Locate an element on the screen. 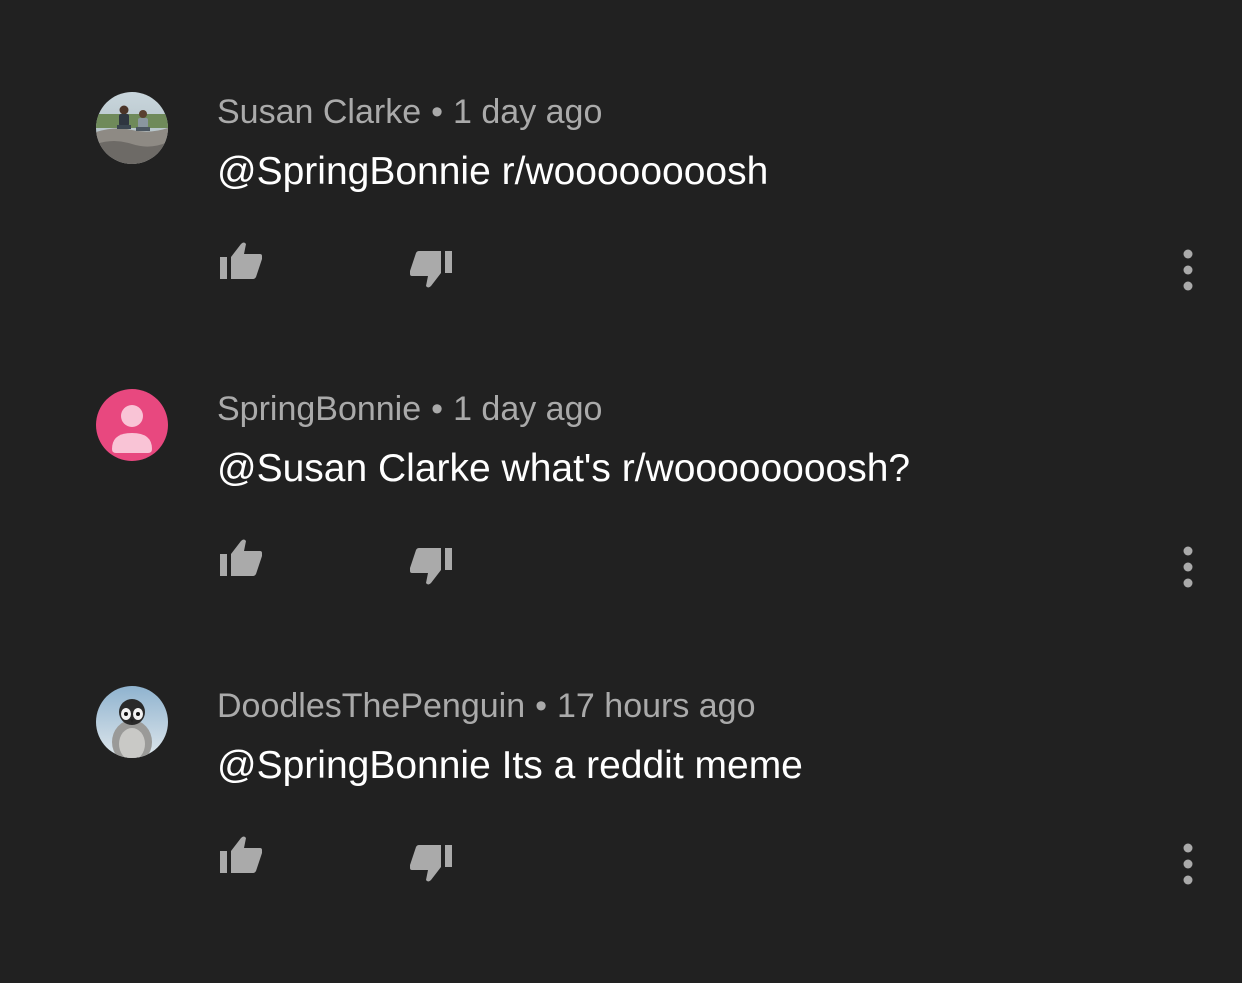 Image resolution: width=1242 pixels, height=983 pixels. penguin-icon is located at coordinates (132, 722).